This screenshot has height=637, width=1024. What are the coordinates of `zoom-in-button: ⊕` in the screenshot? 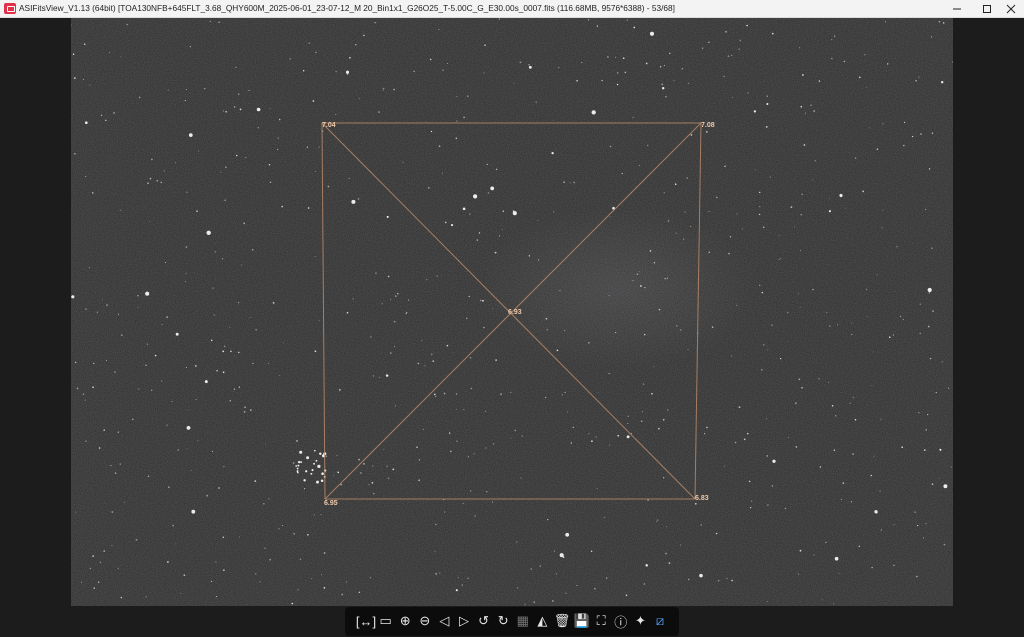 It's located at (405, 621).